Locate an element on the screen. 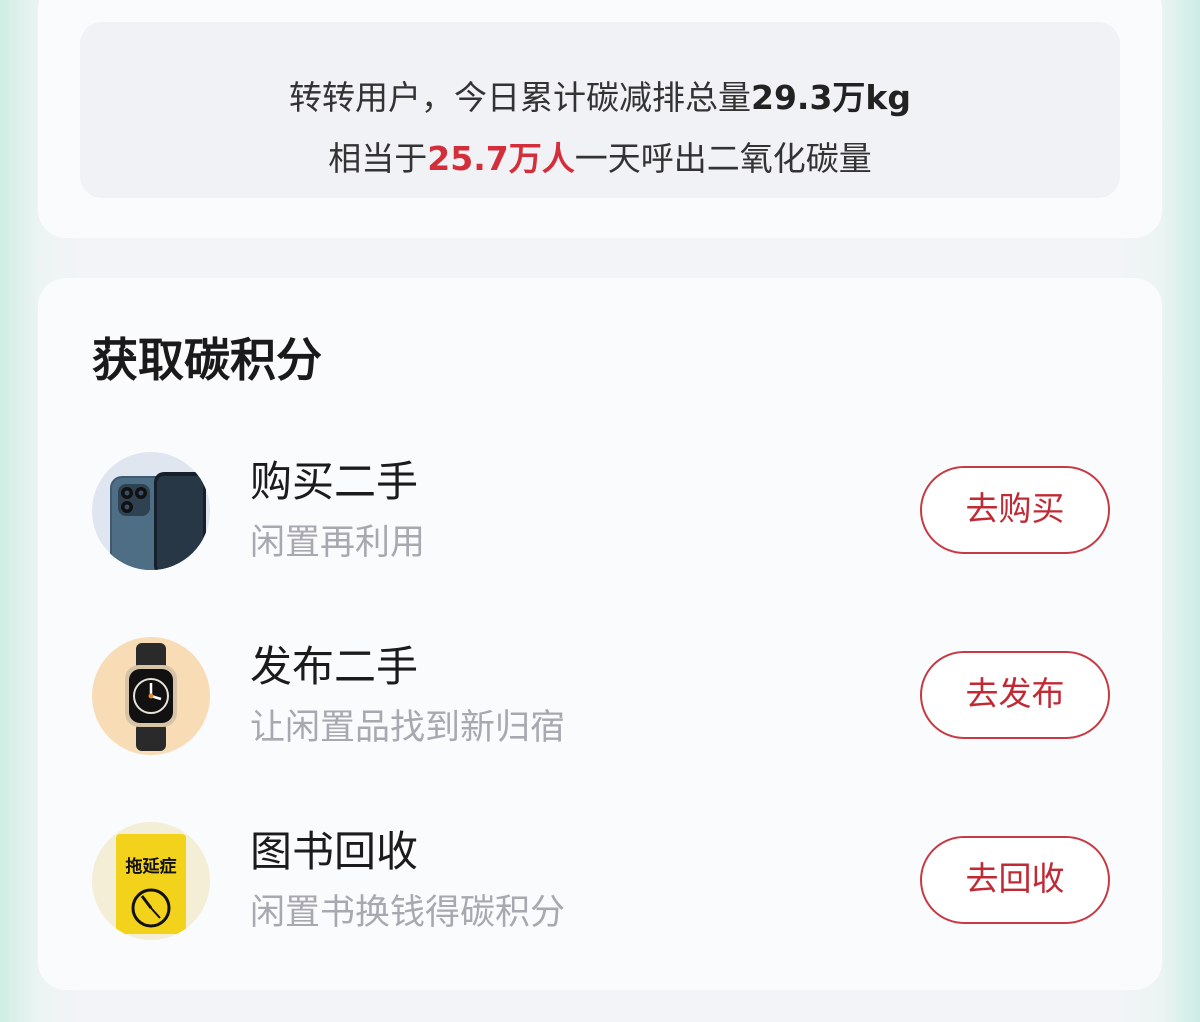 Image resolution: width=1200 pixels, height=1022 pixels. watch-icon is located at coordinates (151, 696).